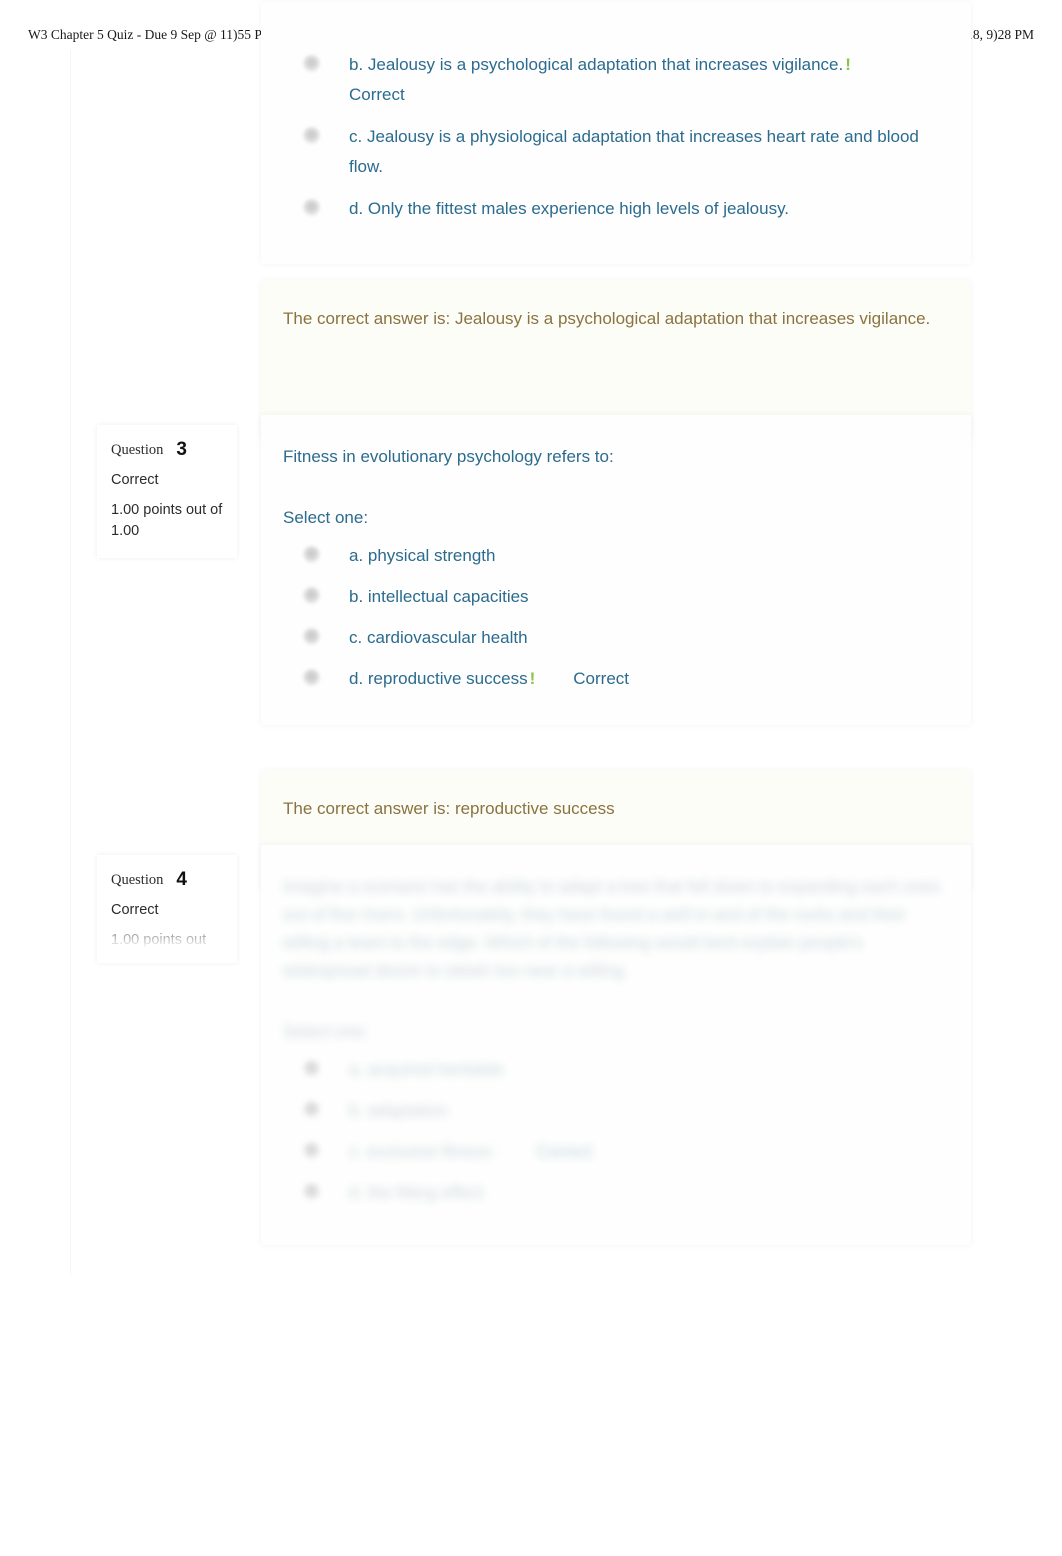  Describe the element at coordinates (326, 1031) in the screenshot. I see `question-4-select-one-label: Select one:` at that location.